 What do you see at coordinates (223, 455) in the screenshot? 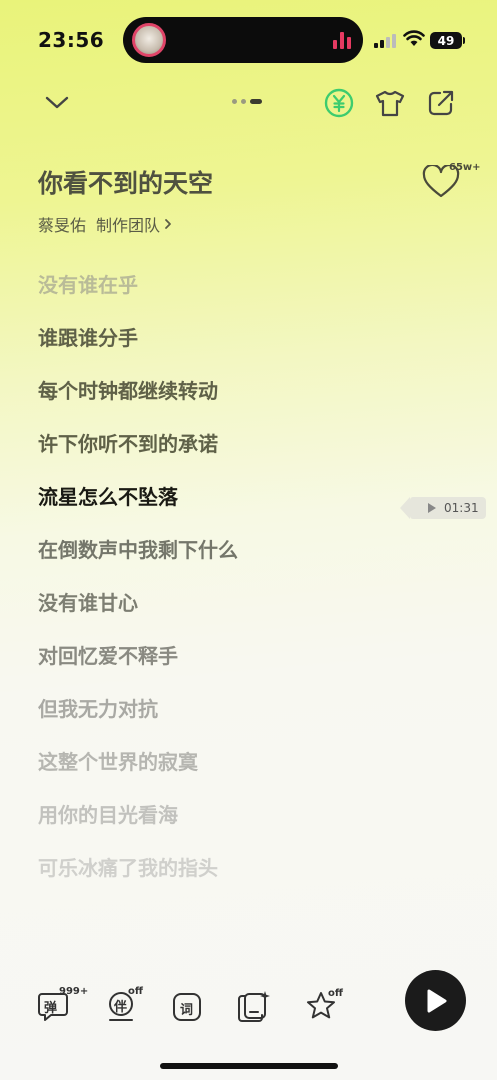
I see `lyric-line: 许下你听不到的承诺` at bounding box center [223, 455].